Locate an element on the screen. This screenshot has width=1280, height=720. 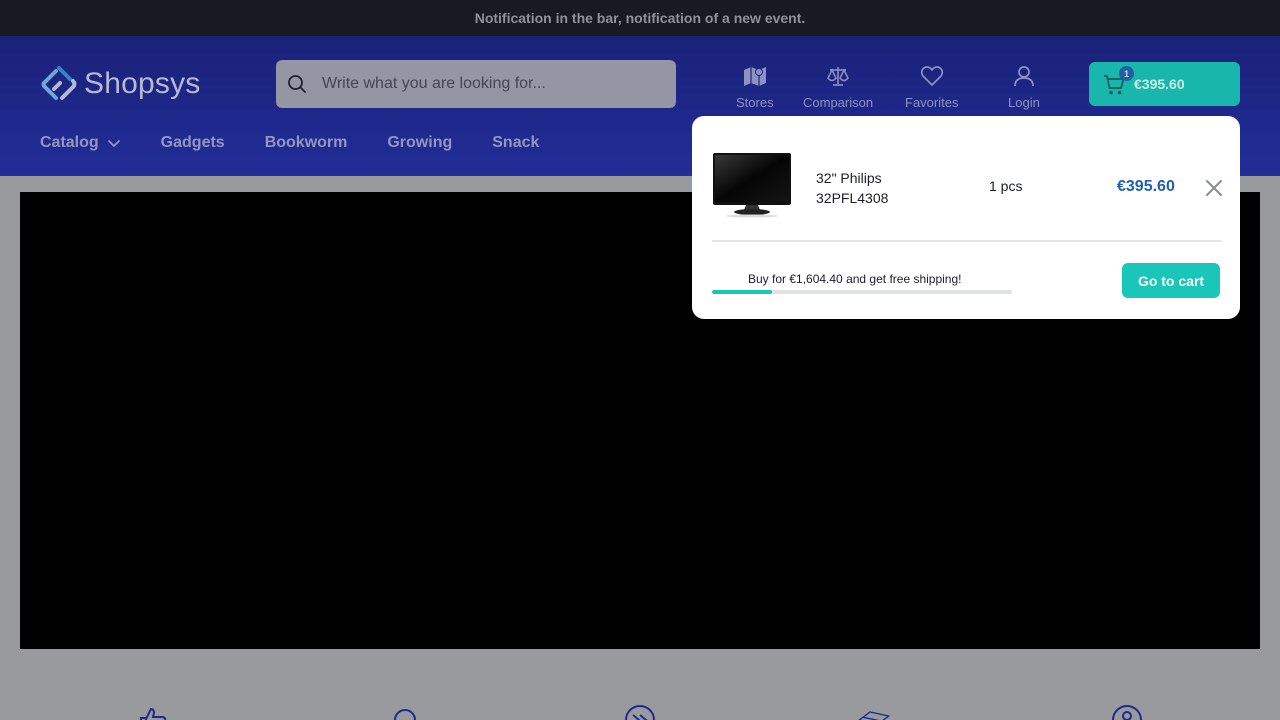
location-pin-icon is located at coordinates (1127, 712).